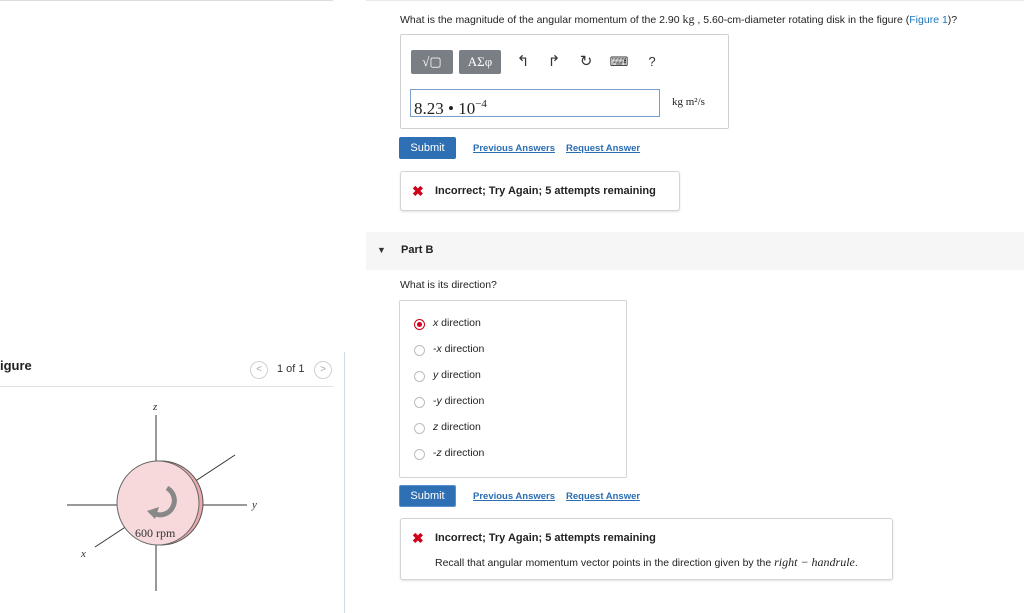  I want to click on part-b-title: Part B, so click(417, 250).